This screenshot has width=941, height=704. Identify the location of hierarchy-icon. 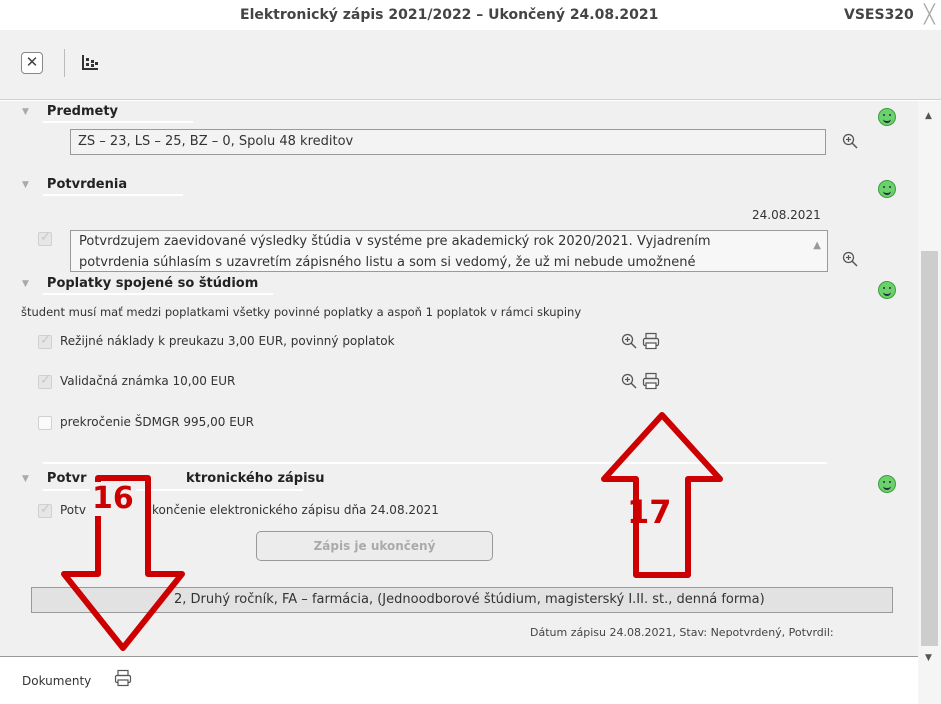
(90, 63).